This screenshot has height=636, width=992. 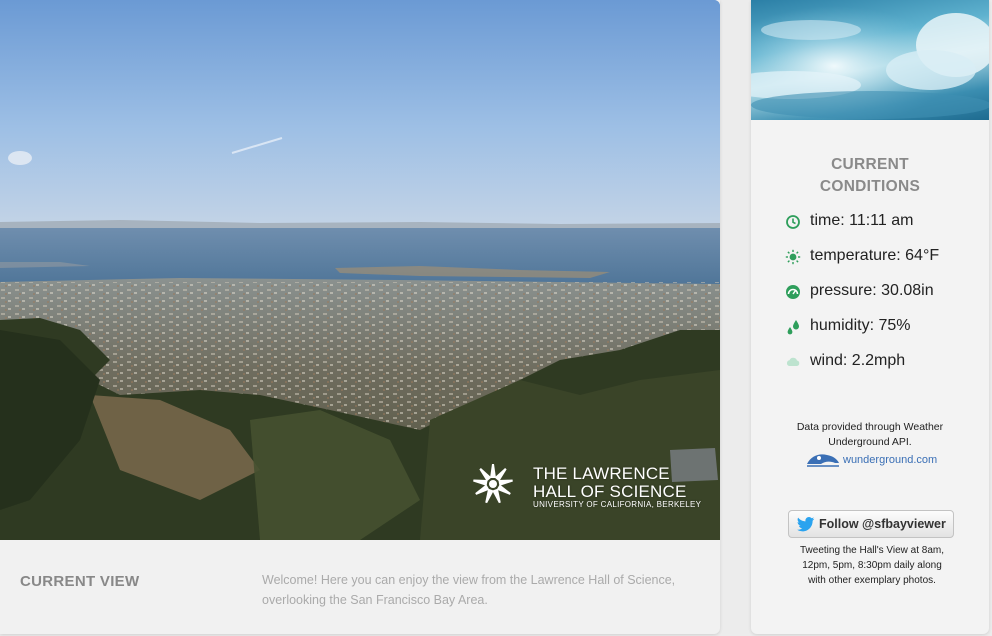 I want to click on condition-temperature: temperature: 64°F, so click(x=885, y=257).